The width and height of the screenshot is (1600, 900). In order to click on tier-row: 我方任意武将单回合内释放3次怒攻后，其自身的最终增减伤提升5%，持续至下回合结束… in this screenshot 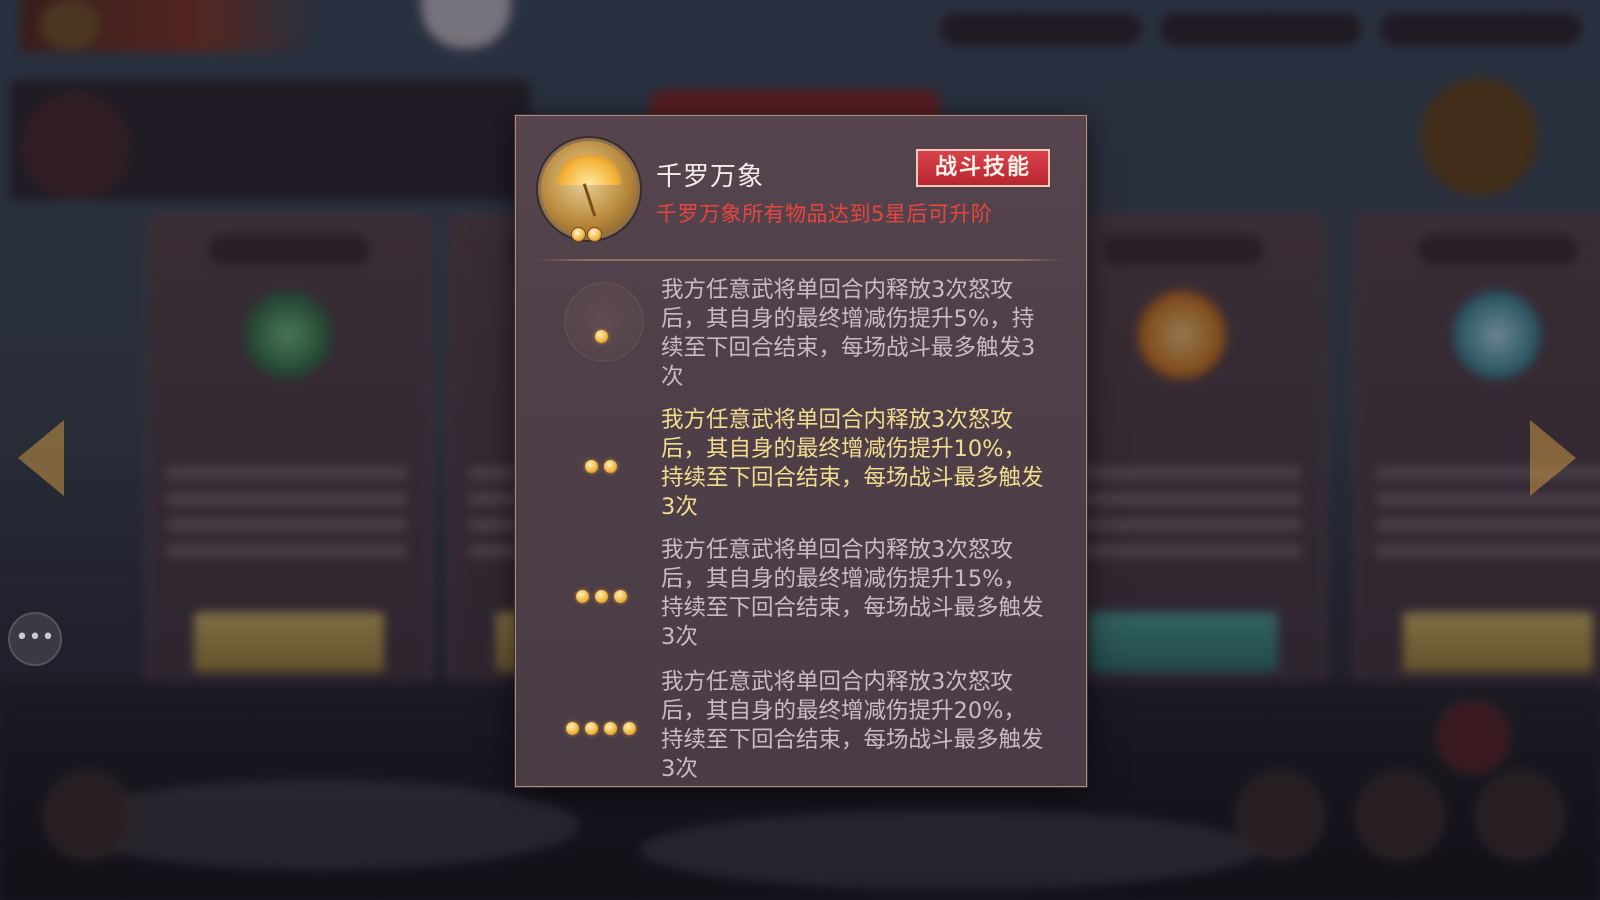, I will do `click(801, 336)`.